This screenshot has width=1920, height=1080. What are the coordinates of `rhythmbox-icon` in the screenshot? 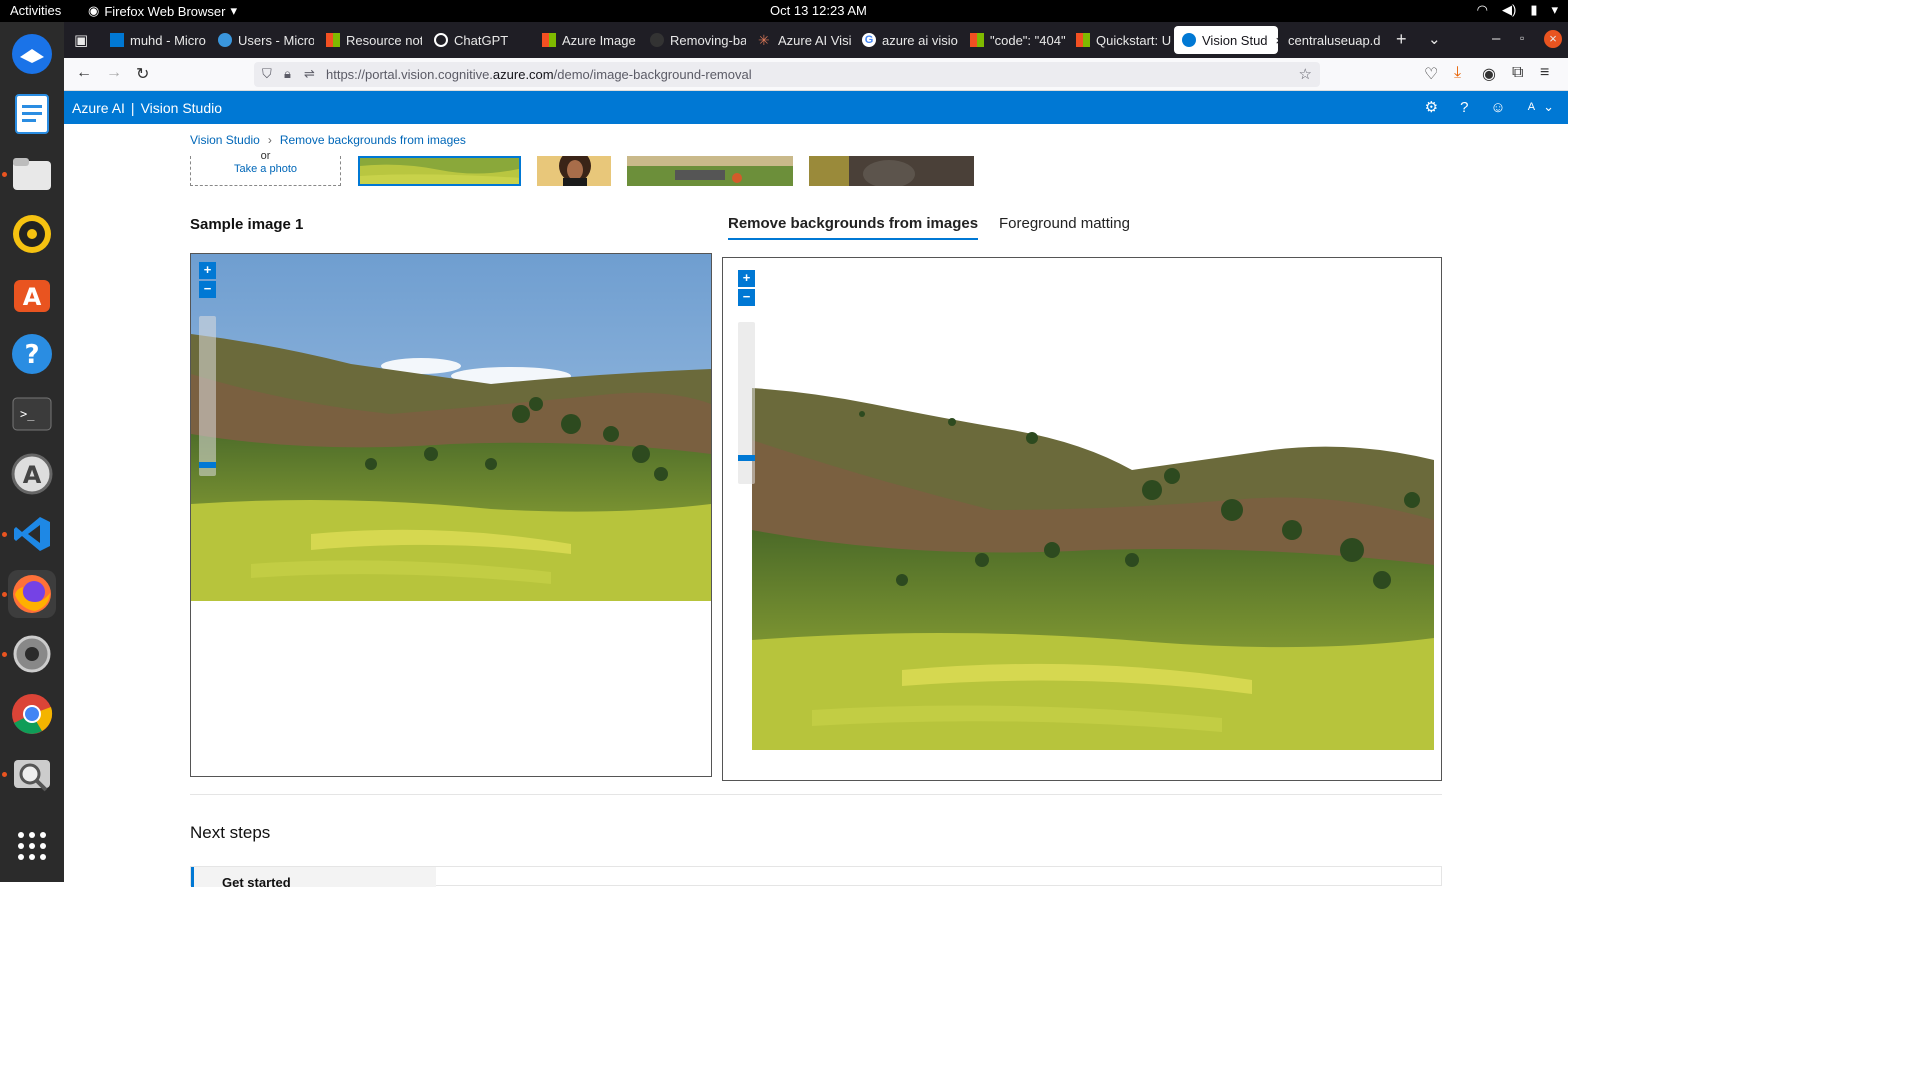 It's located at (32, 234).